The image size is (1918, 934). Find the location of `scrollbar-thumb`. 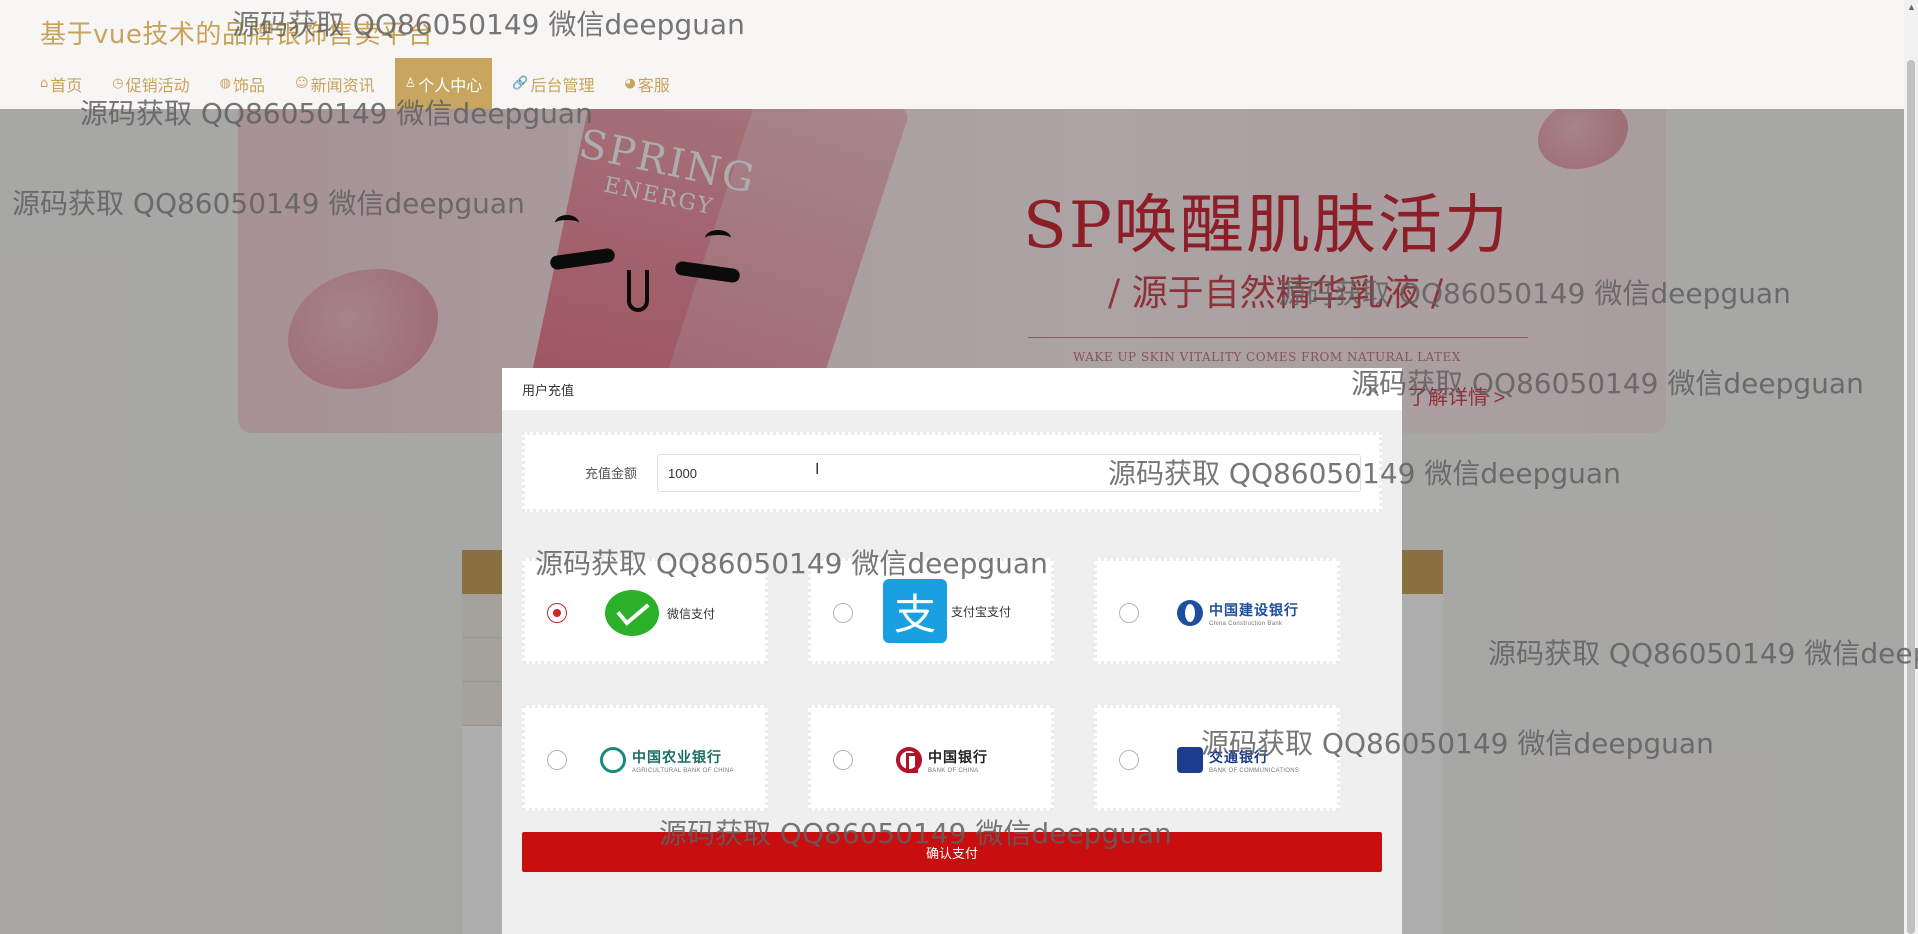

scrollbar-thumb is located at coordinates (1911, 497).